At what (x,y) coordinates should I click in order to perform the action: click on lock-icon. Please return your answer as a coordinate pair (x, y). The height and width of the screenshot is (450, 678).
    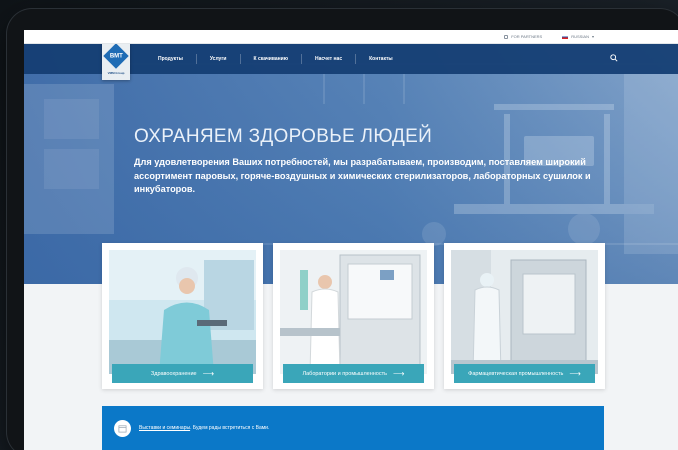
    Looking at the image, I should click on (506, 36).